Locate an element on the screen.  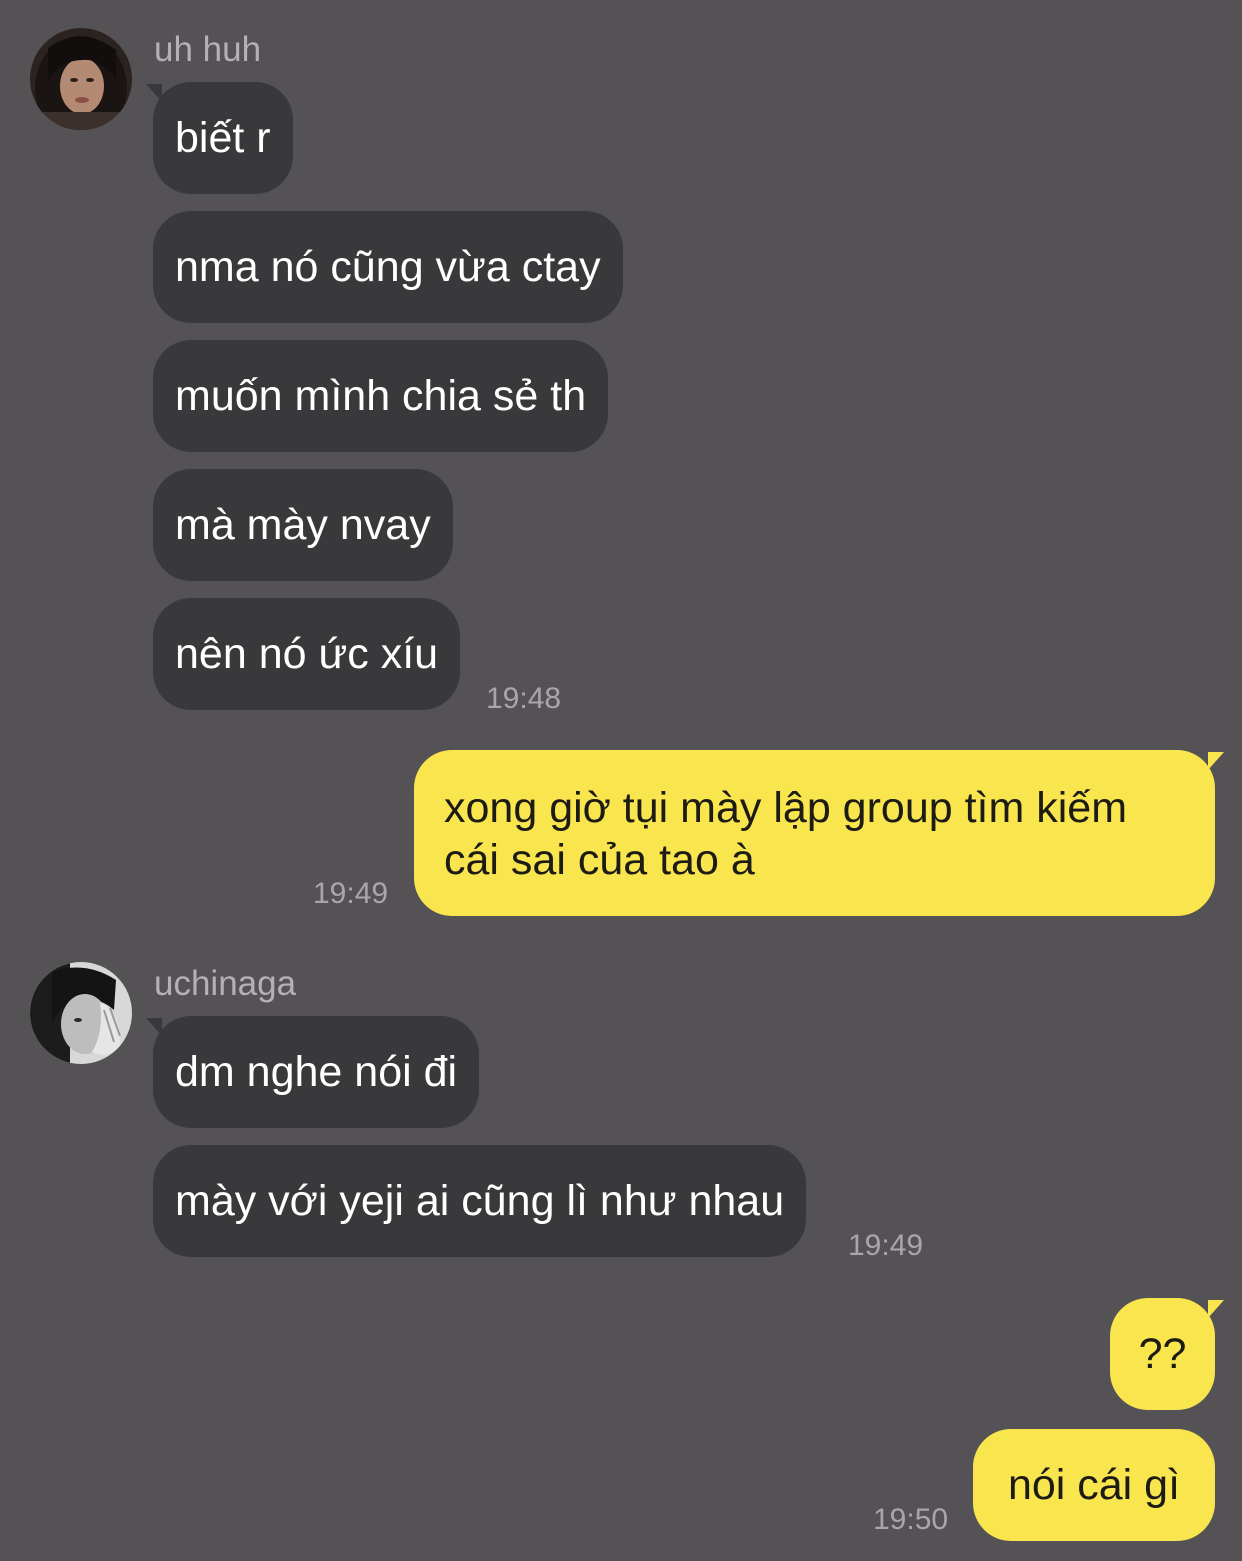
message-text: nma nó cũng vừa ctay is located at coordinates (388, 267).